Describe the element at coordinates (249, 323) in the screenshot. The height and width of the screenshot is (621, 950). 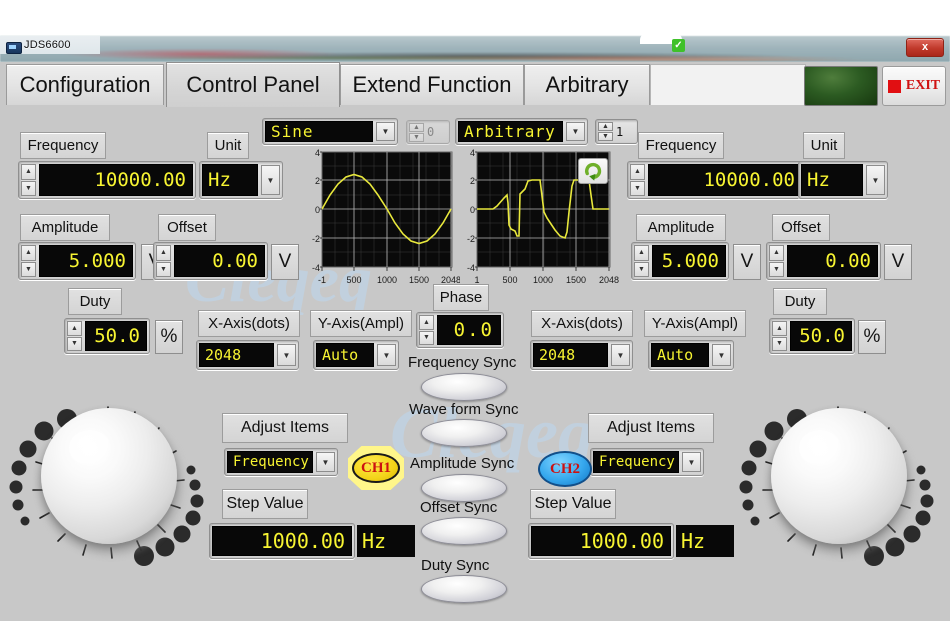
I see `ch1-xaxis-label: X-Axis(dots)` at that location.